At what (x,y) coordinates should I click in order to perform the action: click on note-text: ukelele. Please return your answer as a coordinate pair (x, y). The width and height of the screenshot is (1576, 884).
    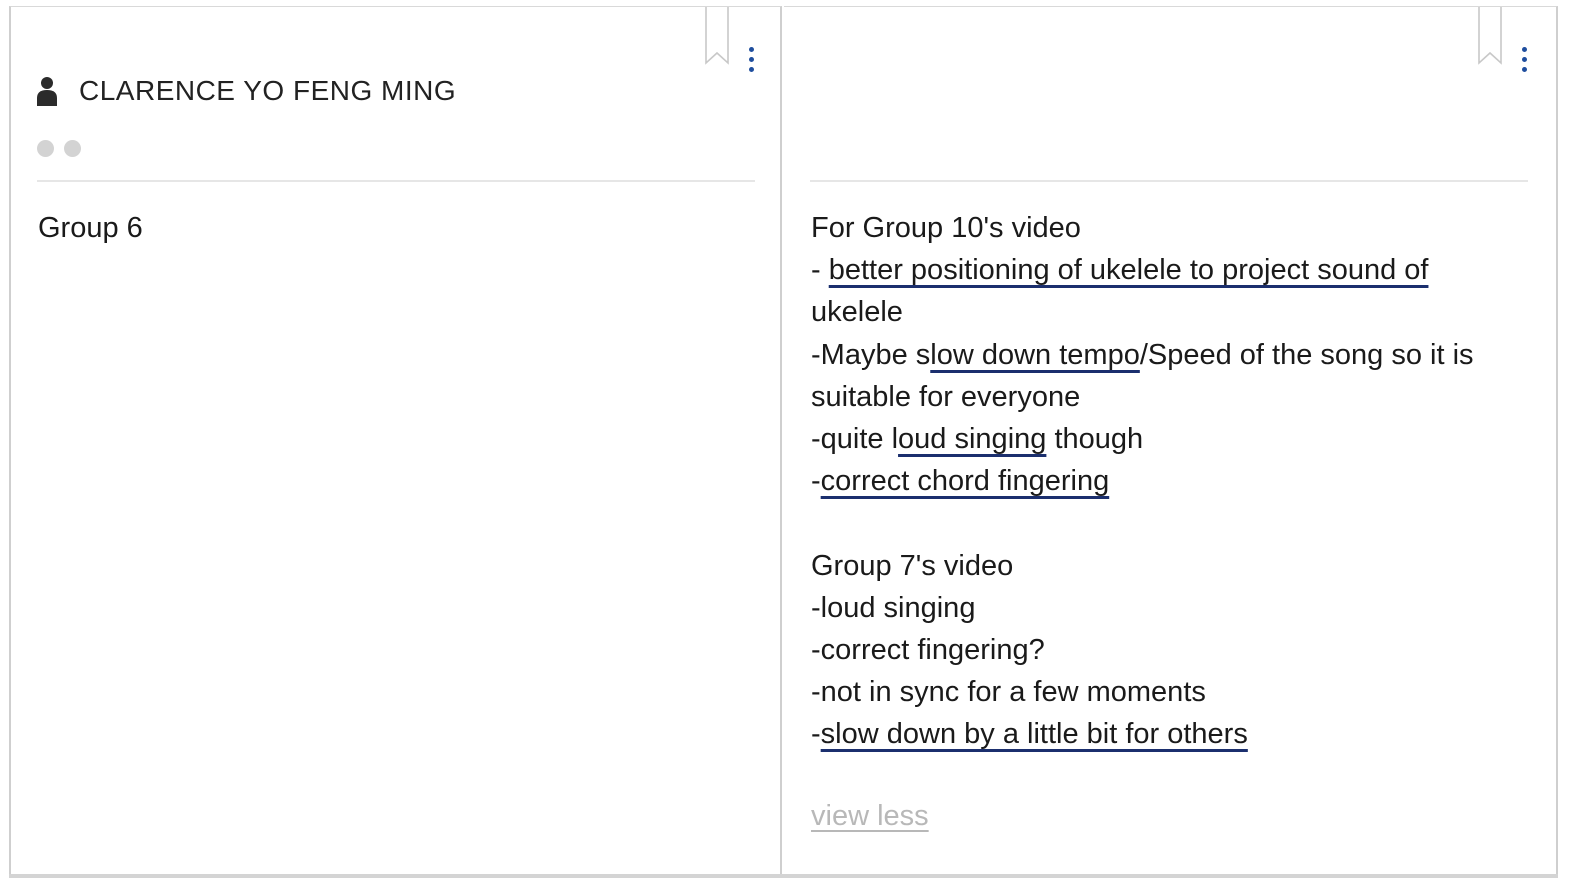
    Looking at the image, I should click on (857, 312).